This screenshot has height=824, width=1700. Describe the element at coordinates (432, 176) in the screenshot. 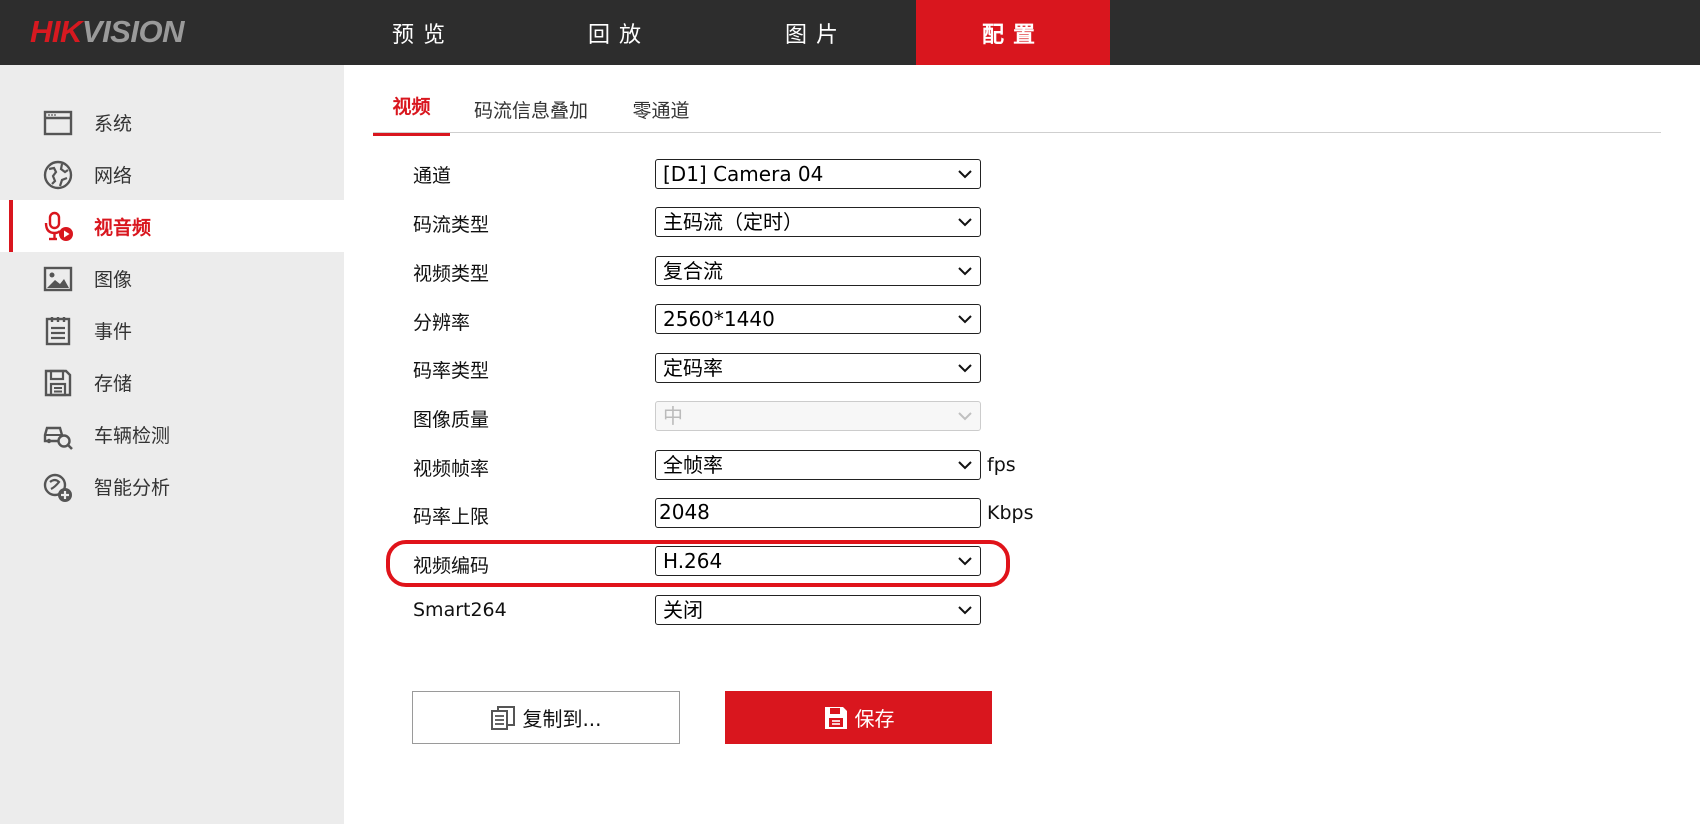

I see `channel-label: 通道` at that location.